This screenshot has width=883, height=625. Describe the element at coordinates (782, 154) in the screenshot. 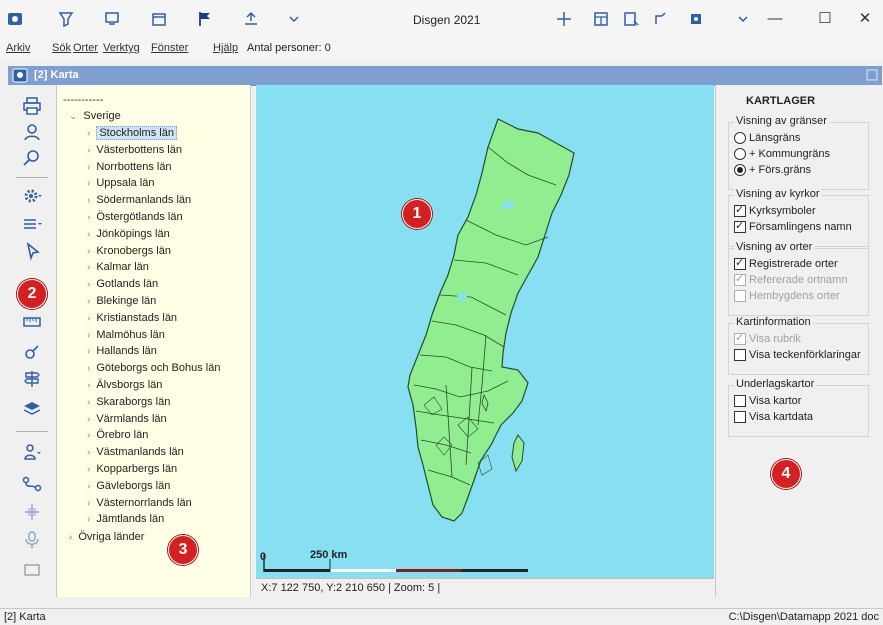

I see `layer-radio-option: + Kommungräns` at that location.